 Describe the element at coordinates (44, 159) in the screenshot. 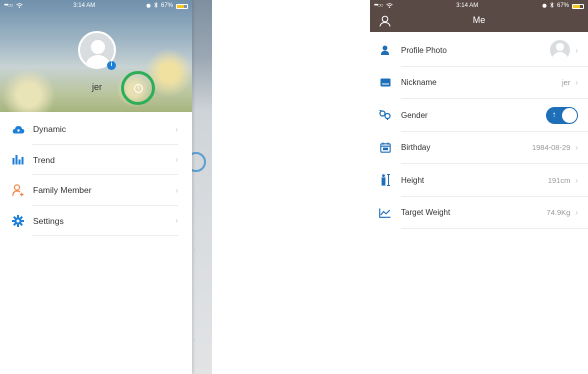

I see `menu-item-label: Trend` at that location.